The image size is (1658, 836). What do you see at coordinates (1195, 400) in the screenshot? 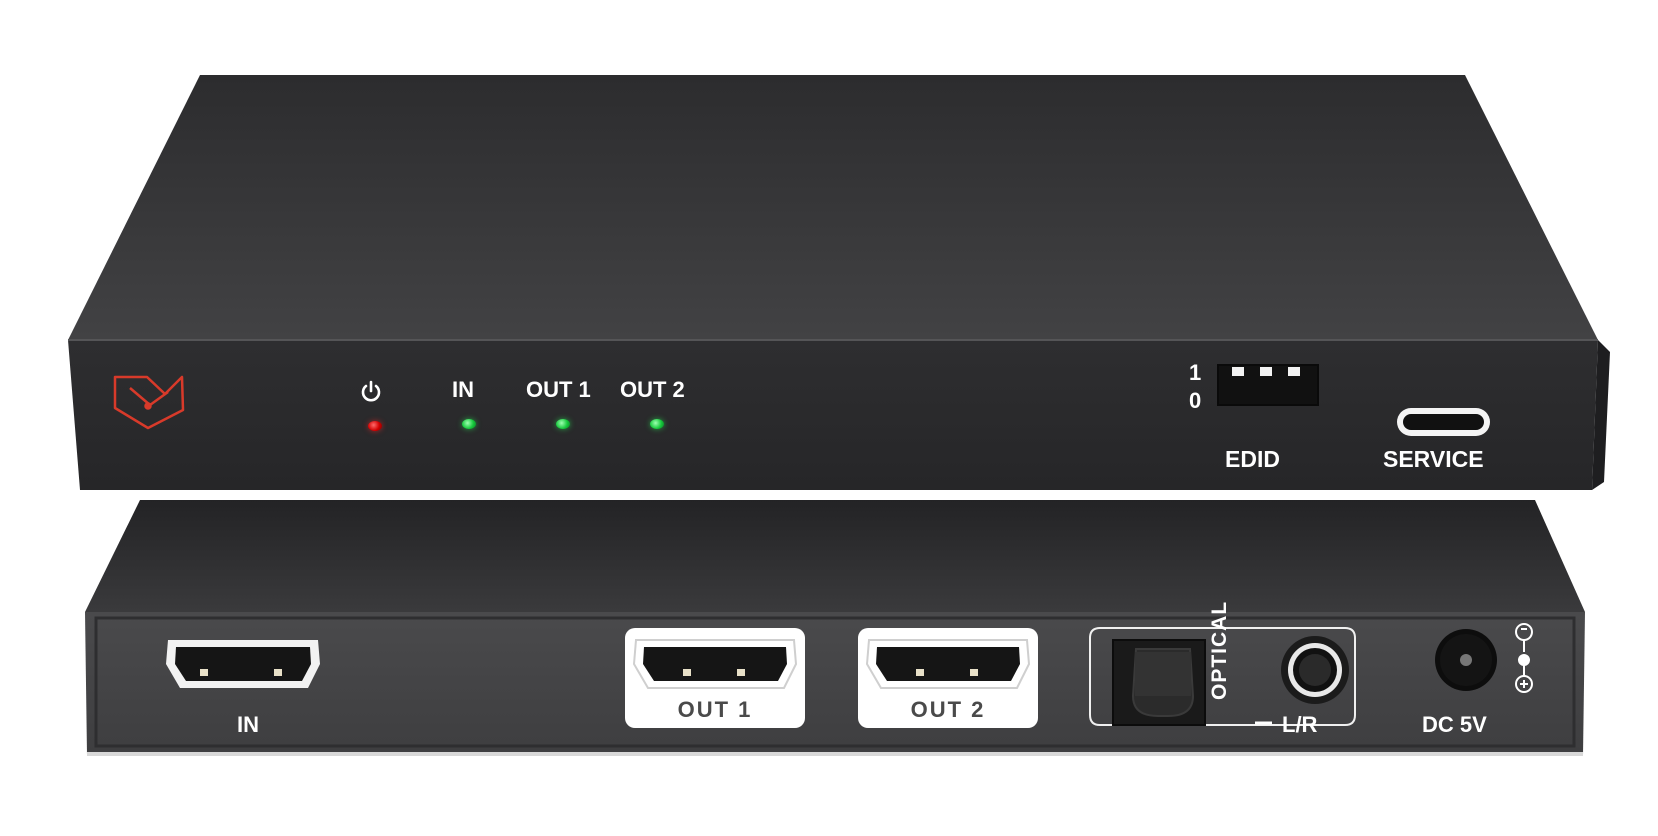
I see `edid-pos-low-label: 0` at bounding box center [1195, 400].